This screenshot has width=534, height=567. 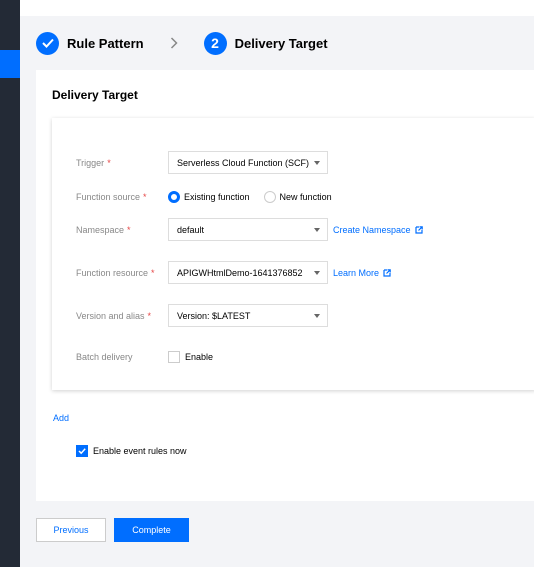 I want to click on sidebar, so click(x=10, y=283).